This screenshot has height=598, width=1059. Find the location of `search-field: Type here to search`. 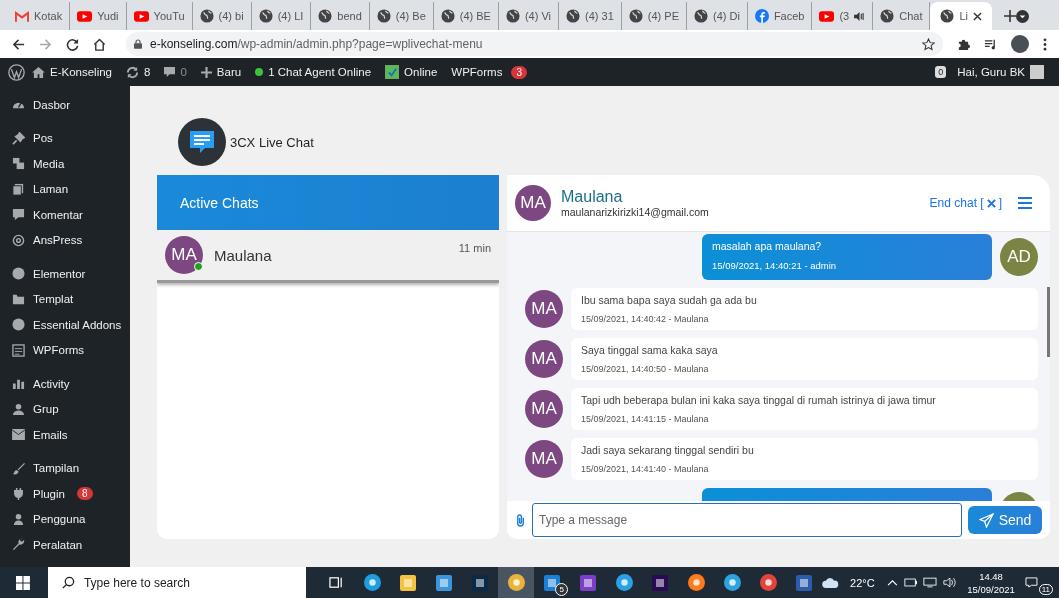

search-field: Type here to search is located at coordinates (177, 582).